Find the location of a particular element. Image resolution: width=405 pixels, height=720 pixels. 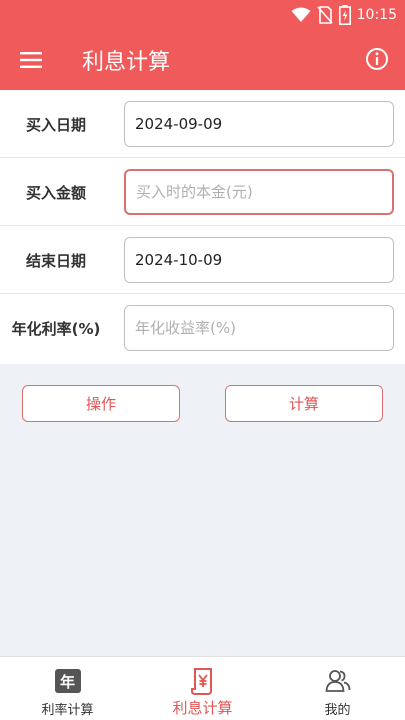

end-date-input is located at coordinates (259, 260).